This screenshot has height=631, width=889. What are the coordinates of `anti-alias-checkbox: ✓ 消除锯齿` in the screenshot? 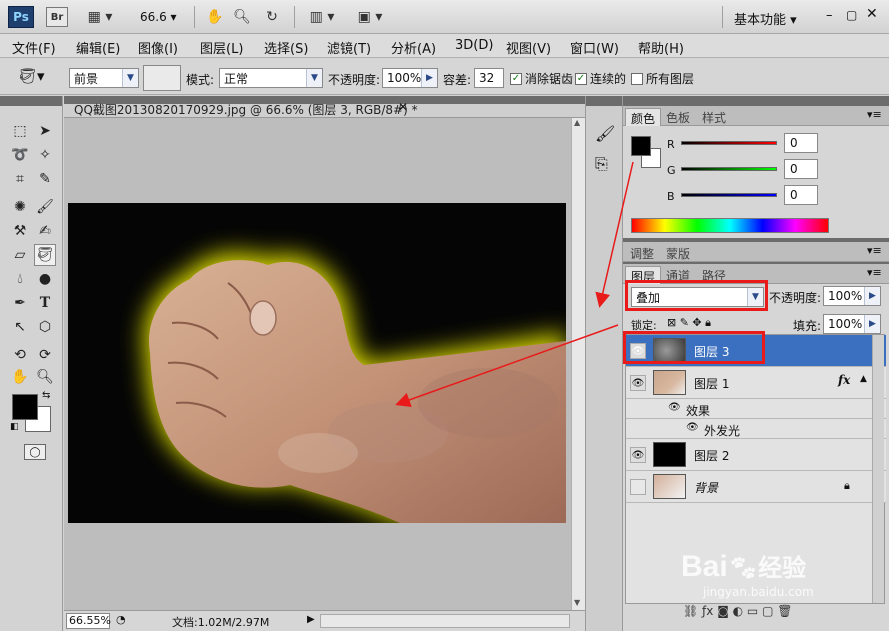 It's located at (541, 78).